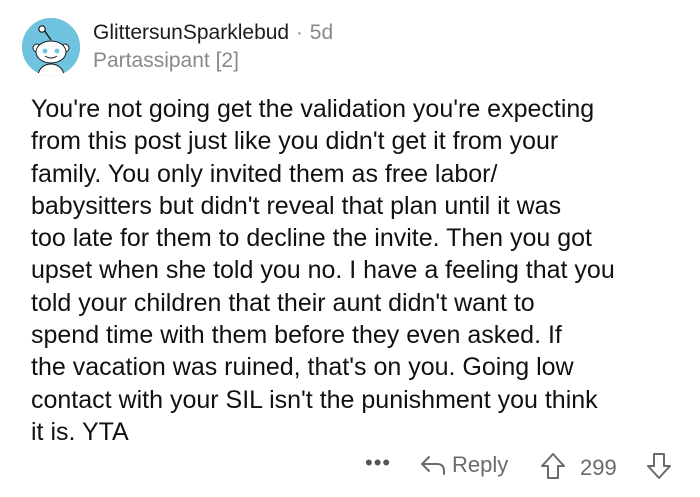 This screenshot has width=700, height=497. I want to click on reply-label: Reply, so click(480, 464).